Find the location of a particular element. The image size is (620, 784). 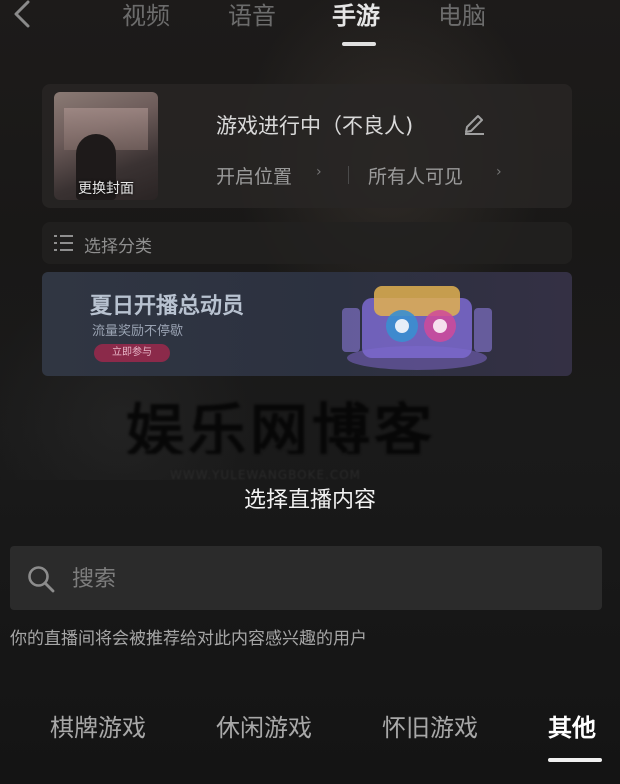

edit-icon is located at coordinates (474, 124).